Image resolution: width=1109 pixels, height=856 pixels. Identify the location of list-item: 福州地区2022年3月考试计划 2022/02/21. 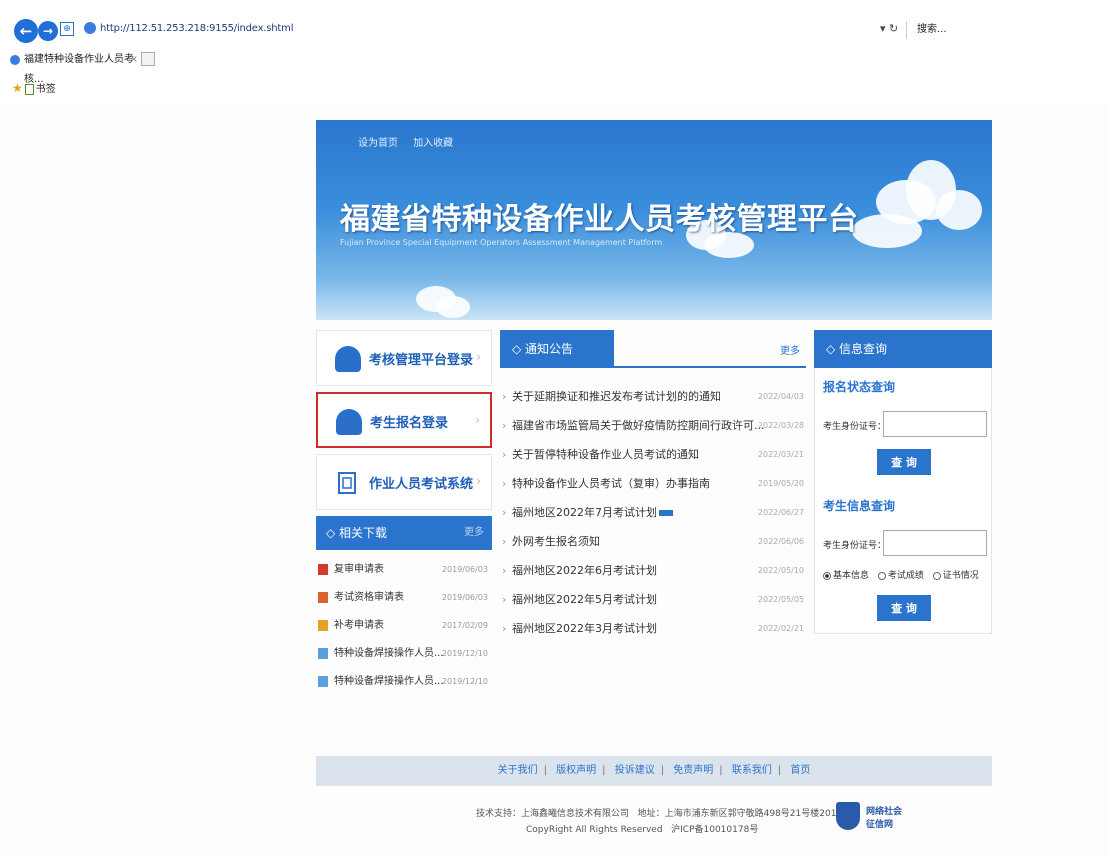
(653, 628).